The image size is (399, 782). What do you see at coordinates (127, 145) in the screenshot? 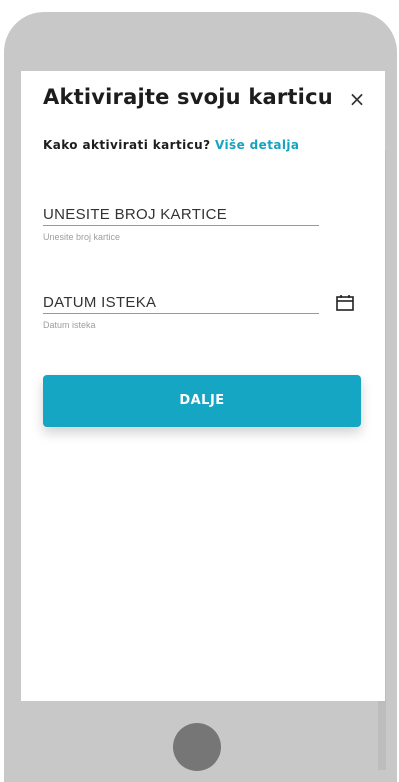
I see `subtitle-question: Kako aktivirati karticu?` at bounding box center [127, 145].